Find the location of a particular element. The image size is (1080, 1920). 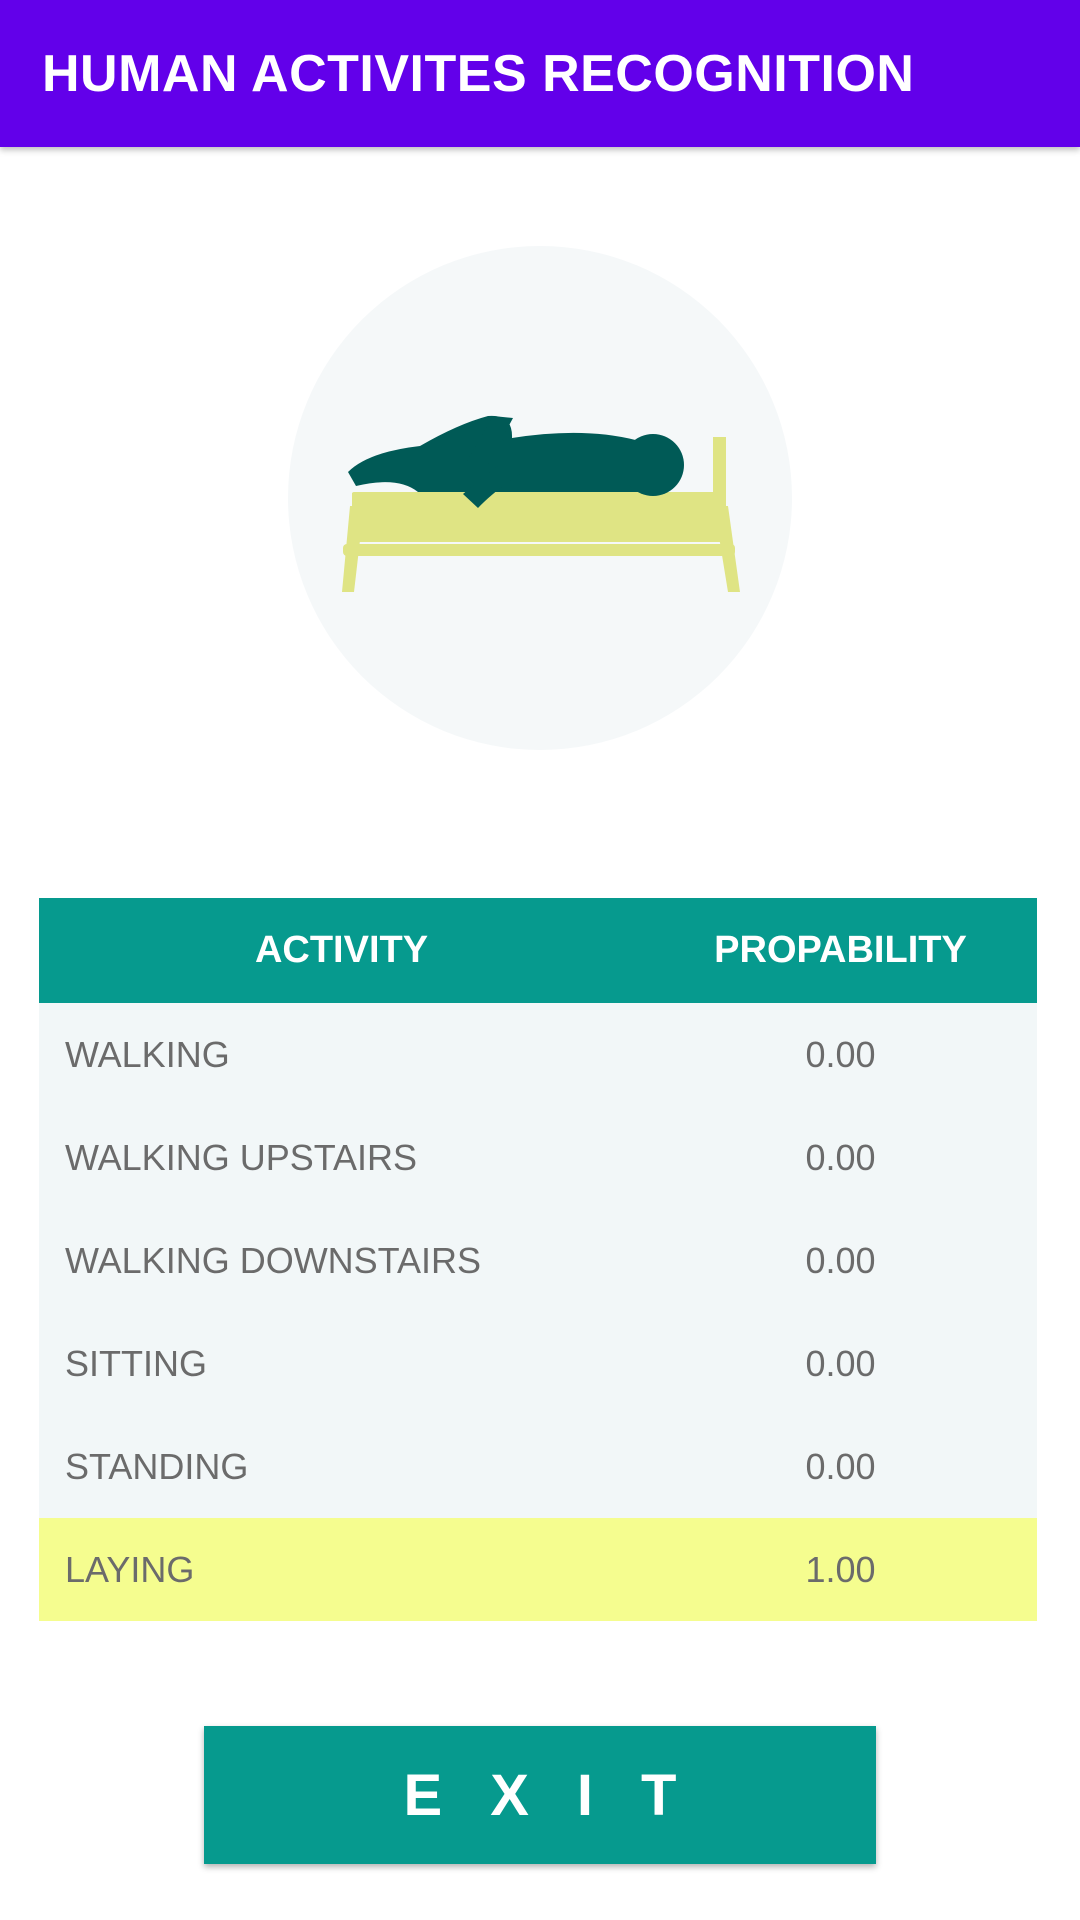

table-row: SITTING 0.00 is located at coordinates (538, 1363).